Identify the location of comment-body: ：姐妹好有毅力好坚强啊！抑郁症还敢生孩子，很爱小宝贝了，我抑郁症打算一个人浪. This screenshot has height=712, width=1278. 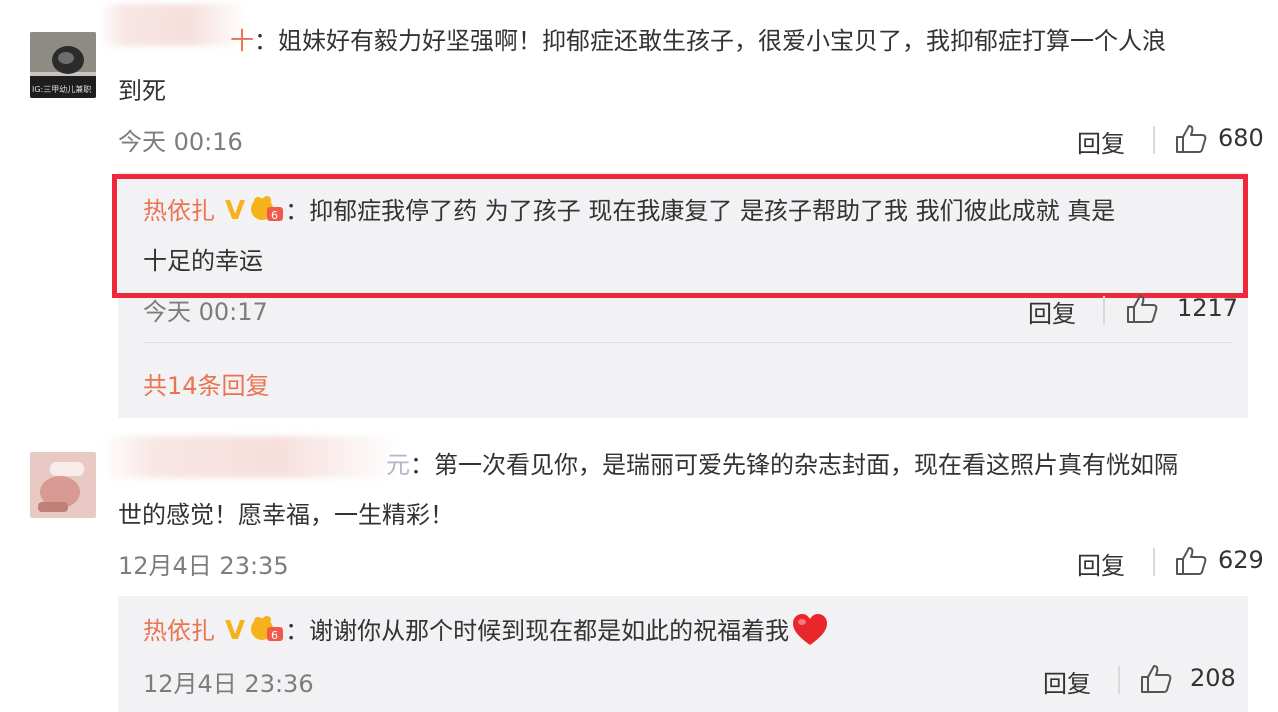
(710, 41).